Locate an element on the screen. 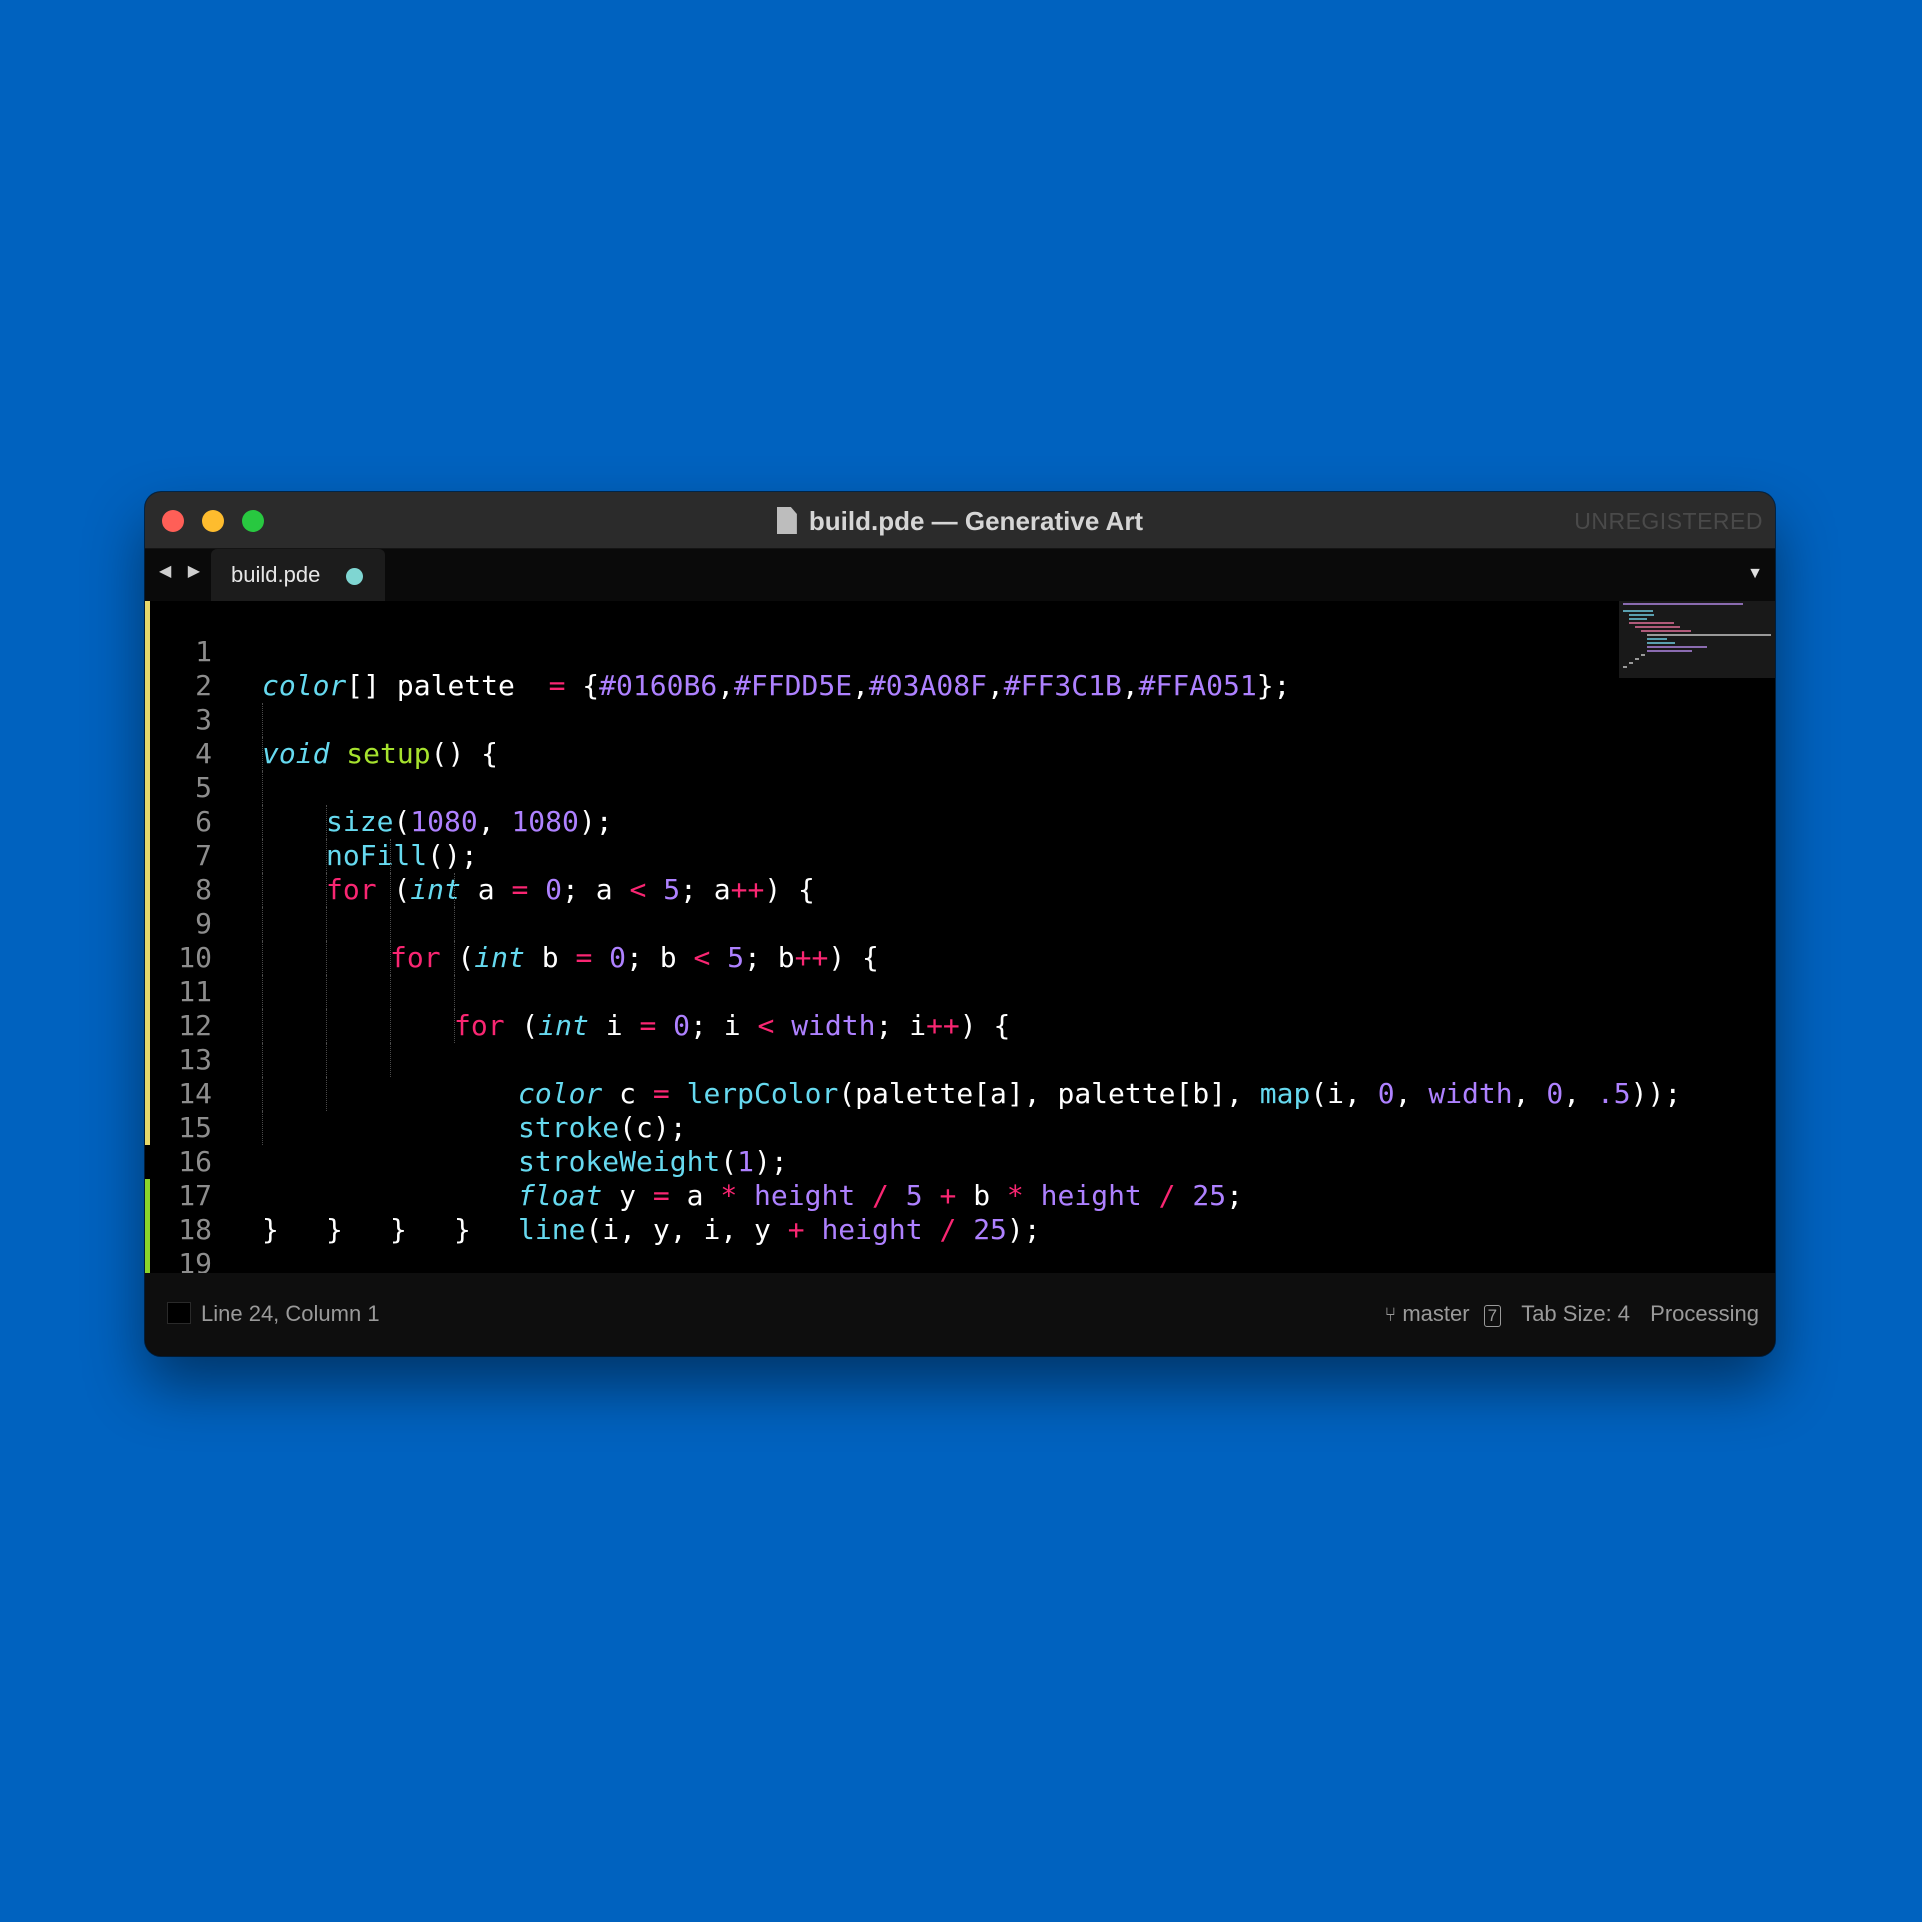 This screenshot has height=1922, width=1922. code-line: 16 } is located at coordinates (244, 1178).